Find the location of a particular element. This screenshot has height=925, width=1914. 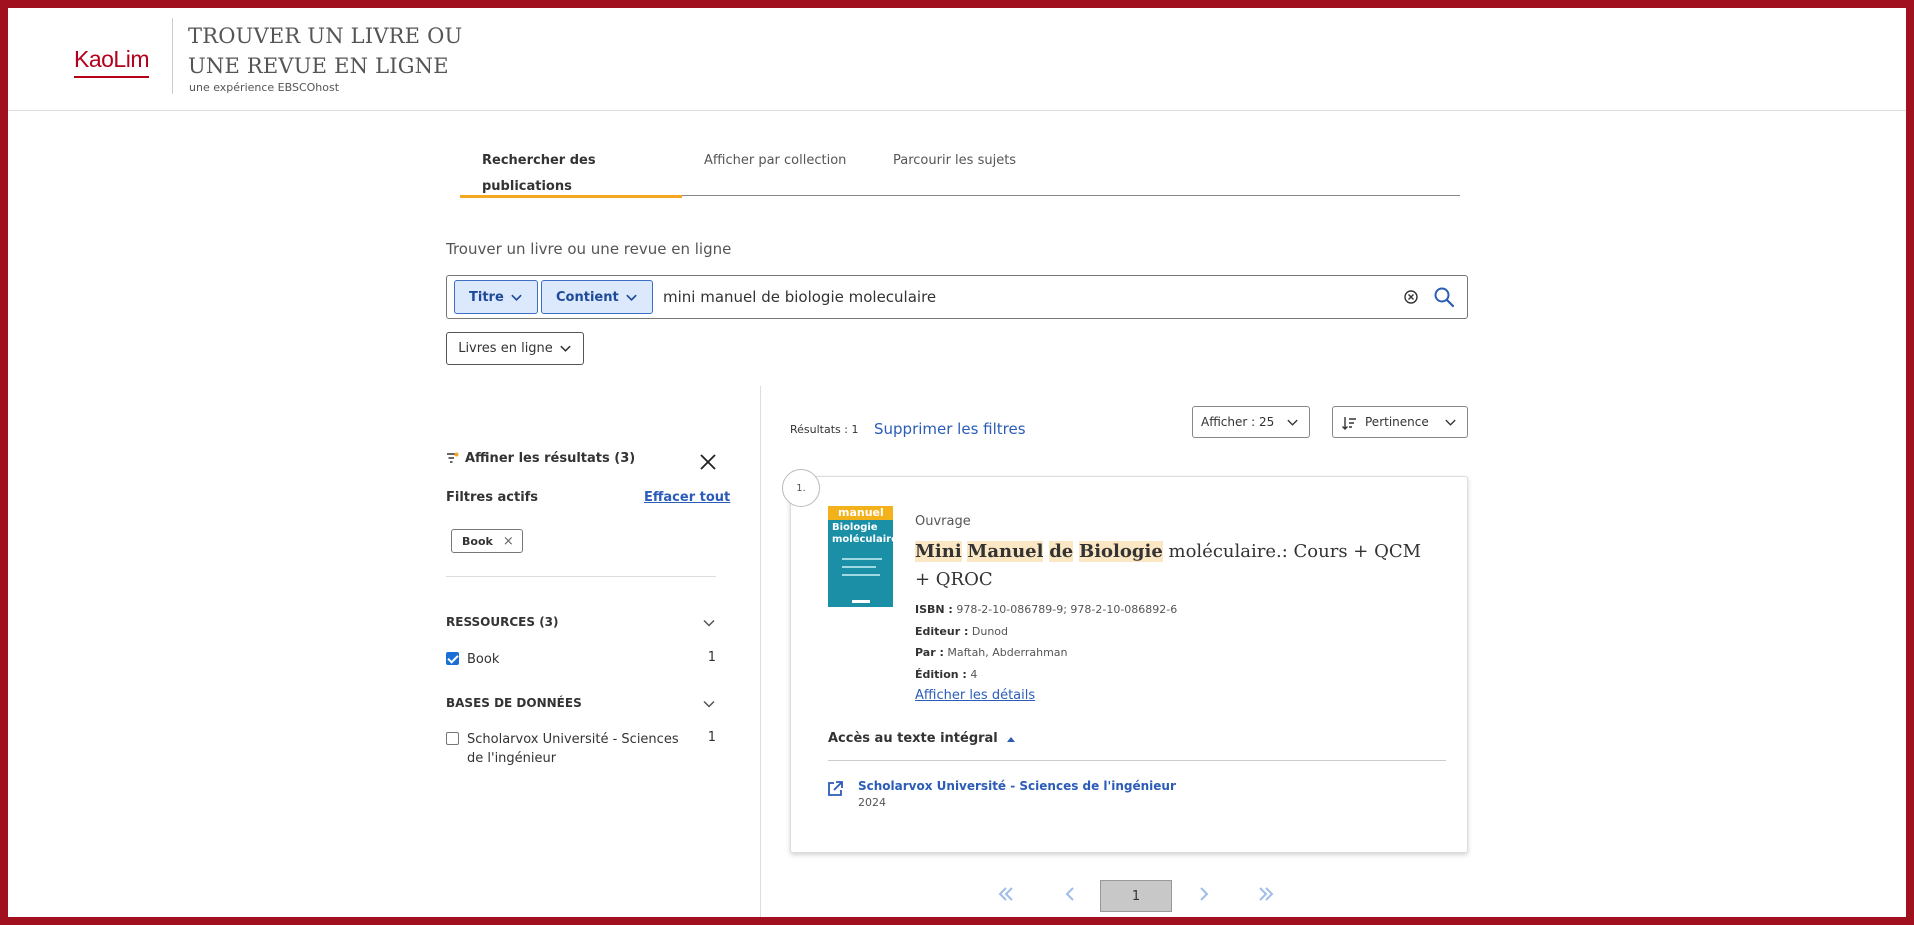

per-page-label: Afficher : 25 is located at coordinates (1238, 422).